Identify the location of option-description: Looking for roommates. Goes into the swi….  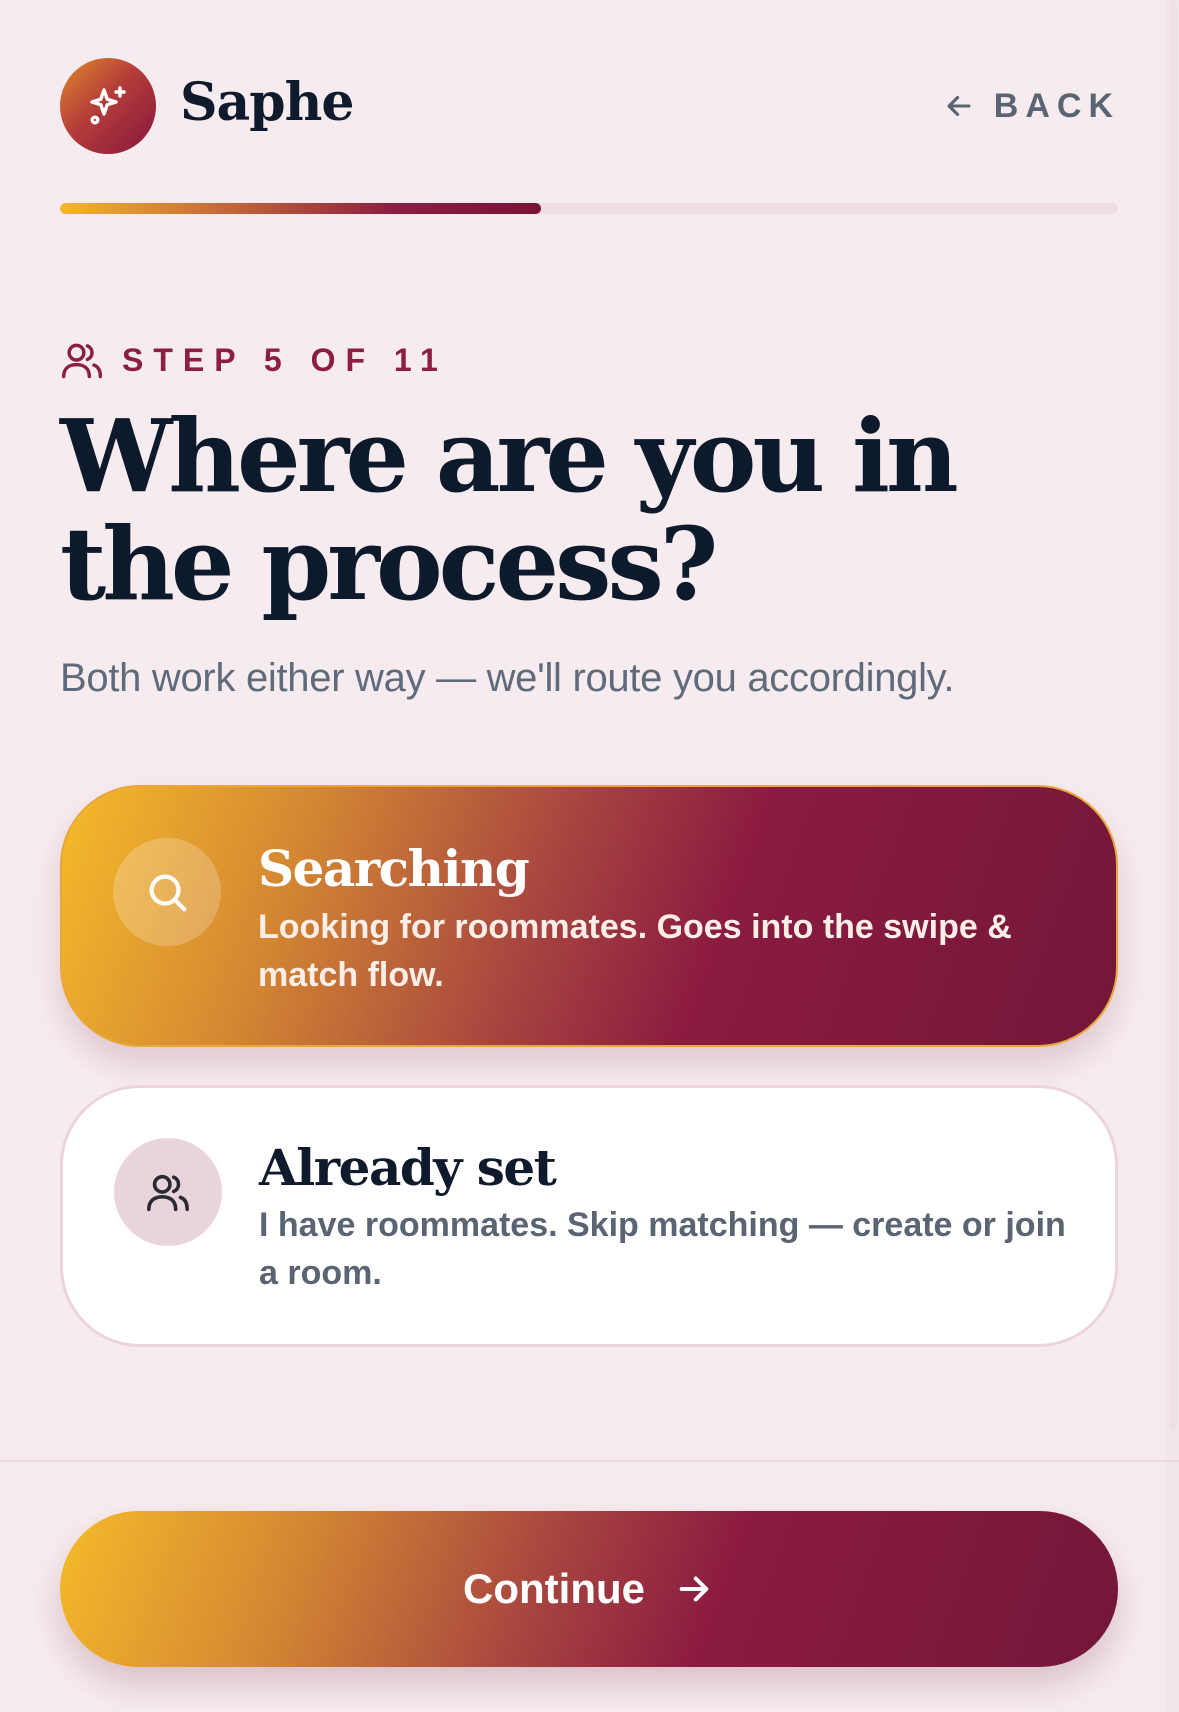
(635, 951).